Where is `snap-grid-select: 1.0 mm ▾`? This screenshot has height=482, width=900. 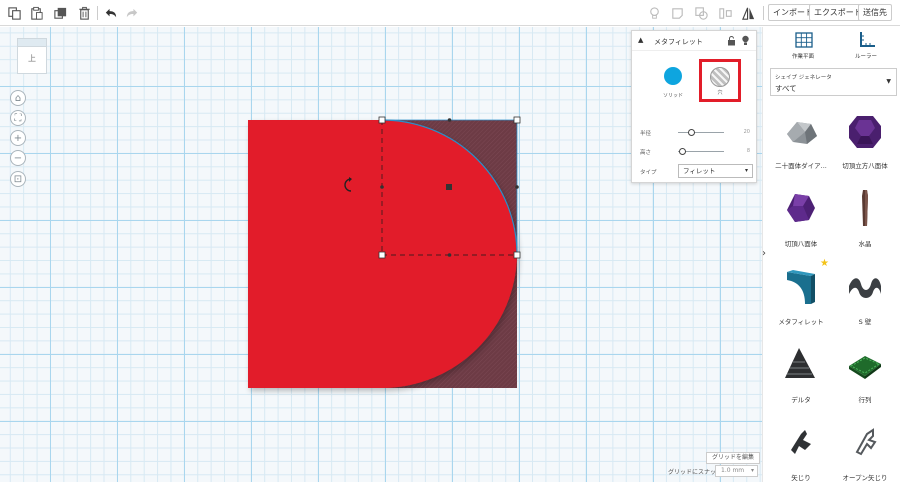
snap-grid-select: 1.0 mm ▾ is located at coordinates (736, 471).